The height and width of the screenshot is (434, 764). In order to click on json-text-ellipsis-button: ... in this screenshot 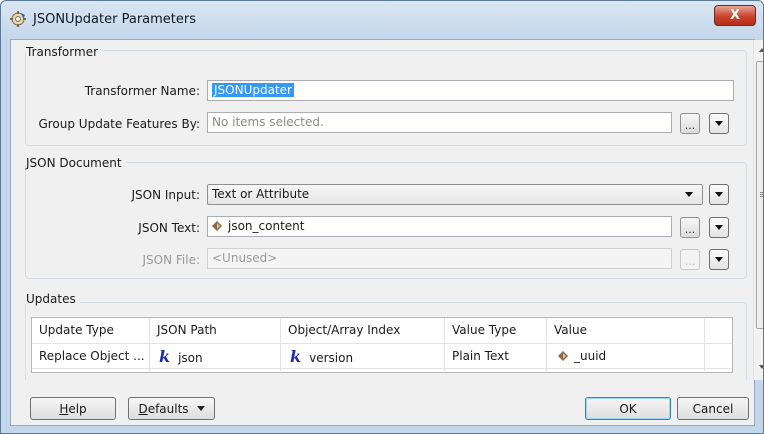, I will do `click(690, 227)`.